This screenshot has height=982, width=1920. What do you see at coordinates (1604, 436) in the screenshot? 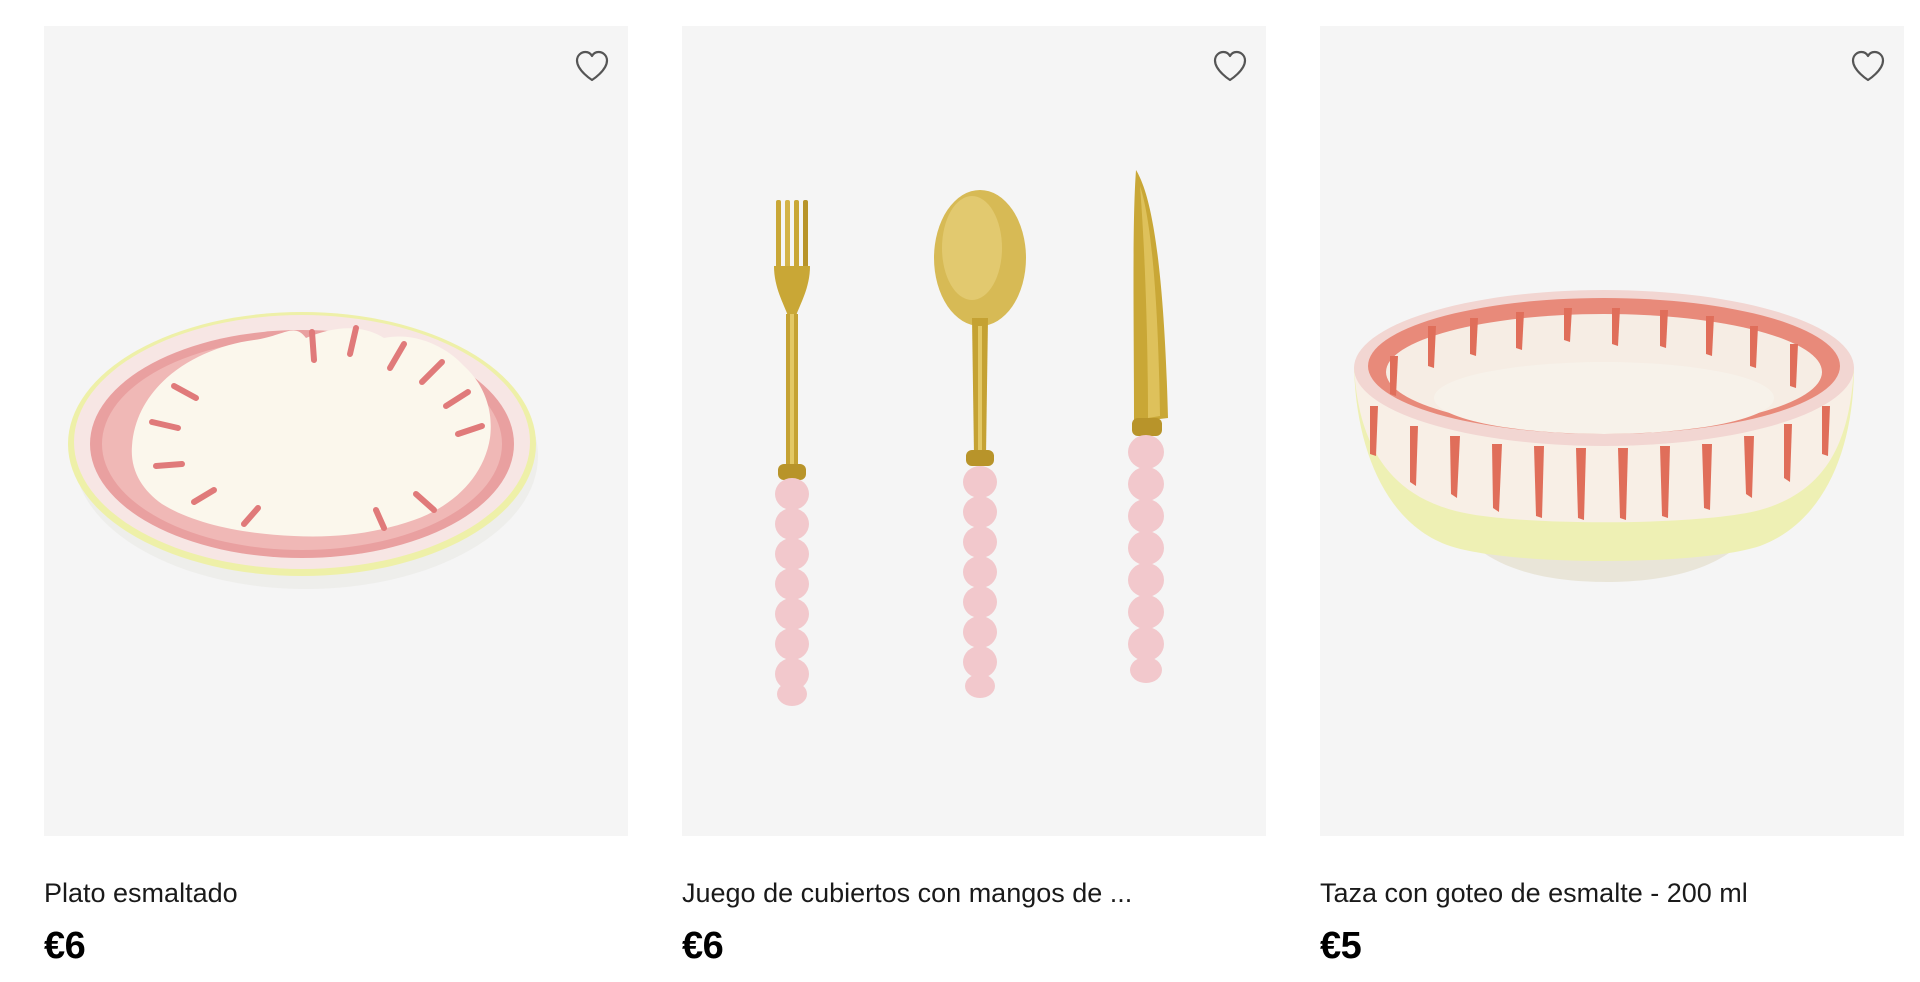
I see `drip-glaze-cup-image` at bounding box center [1604, 436].